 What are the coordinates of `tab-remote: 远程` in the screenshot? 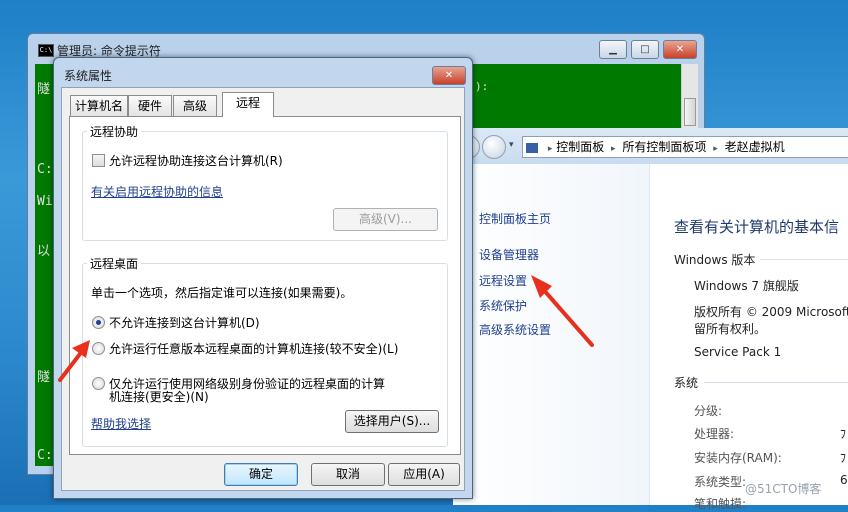 It's located at (248, 104).